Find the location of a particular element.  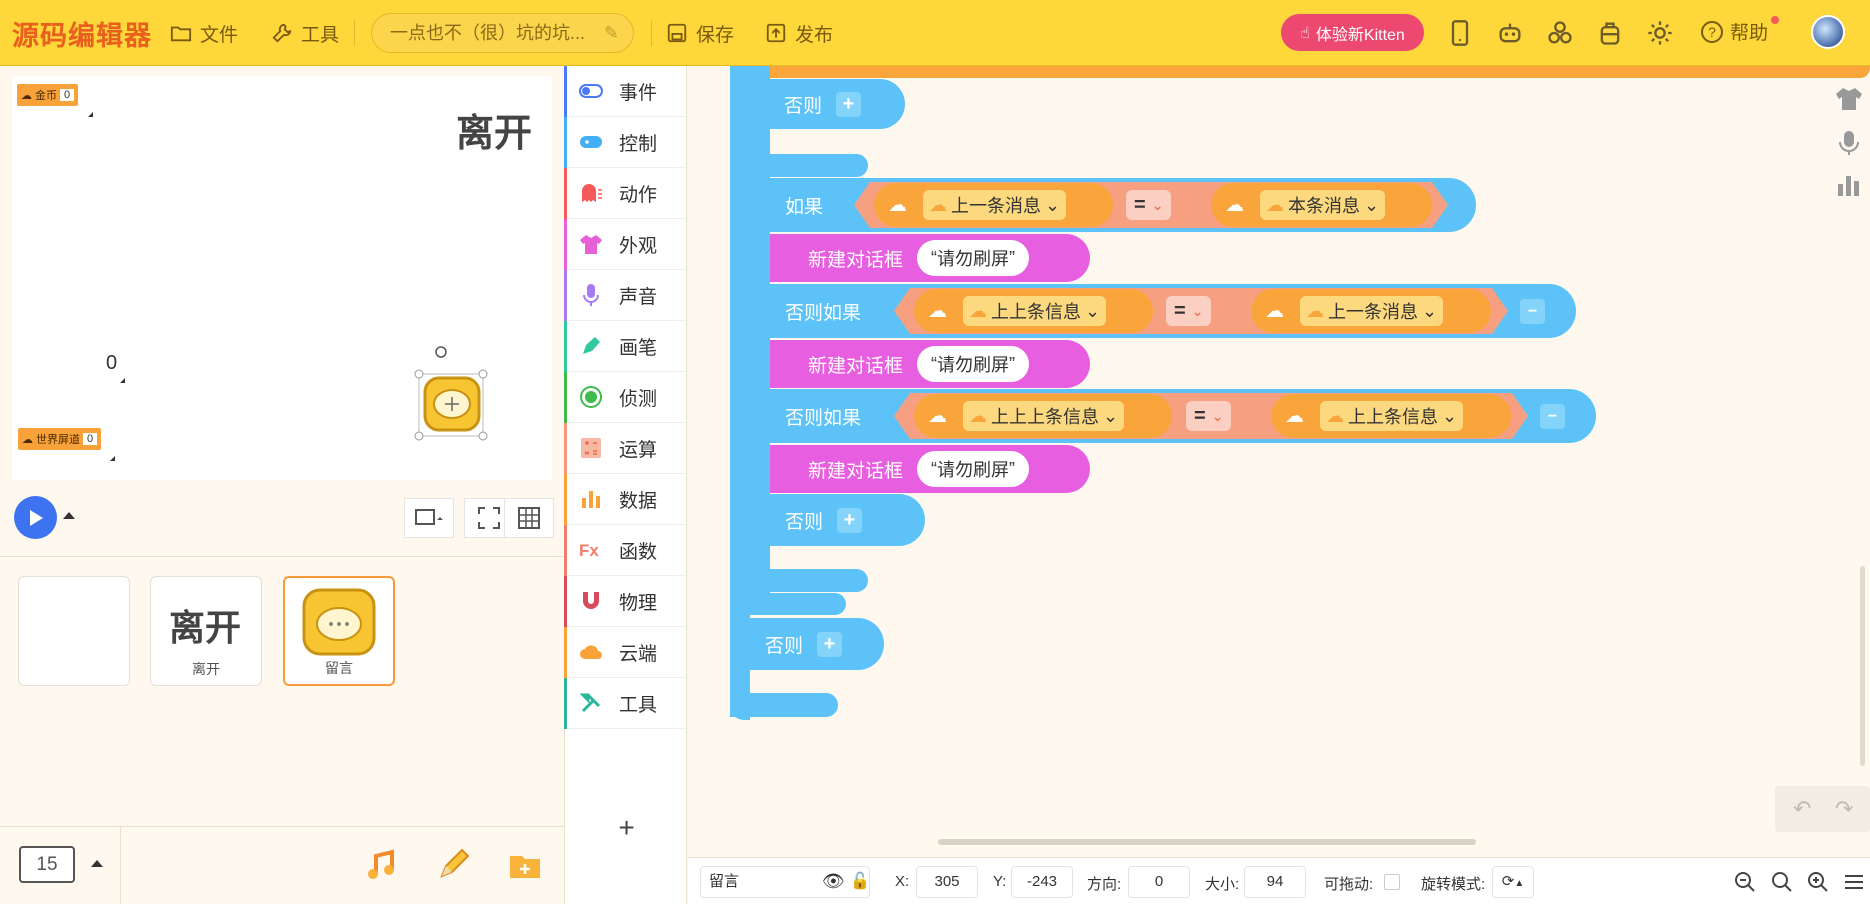

variable-dropdown: ☁ 本条消息 ⌄ is located at coordinates (1323, 205).